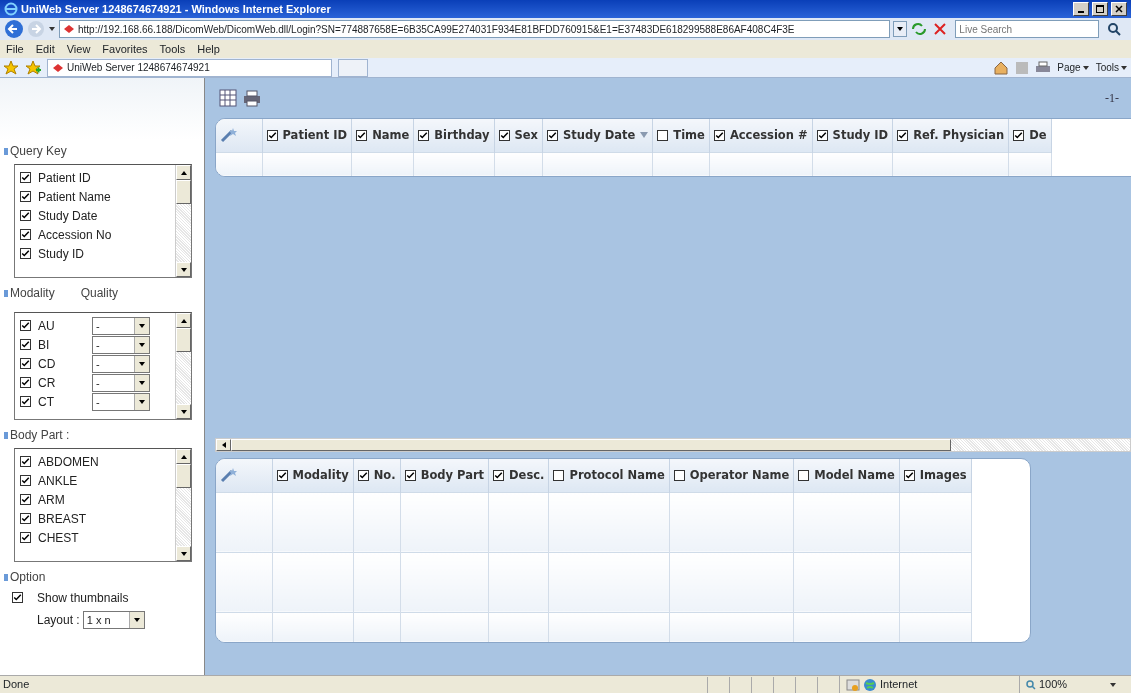 The image size is (1131, 693). I want to click on column-header: Birthday, so click(453, 135).